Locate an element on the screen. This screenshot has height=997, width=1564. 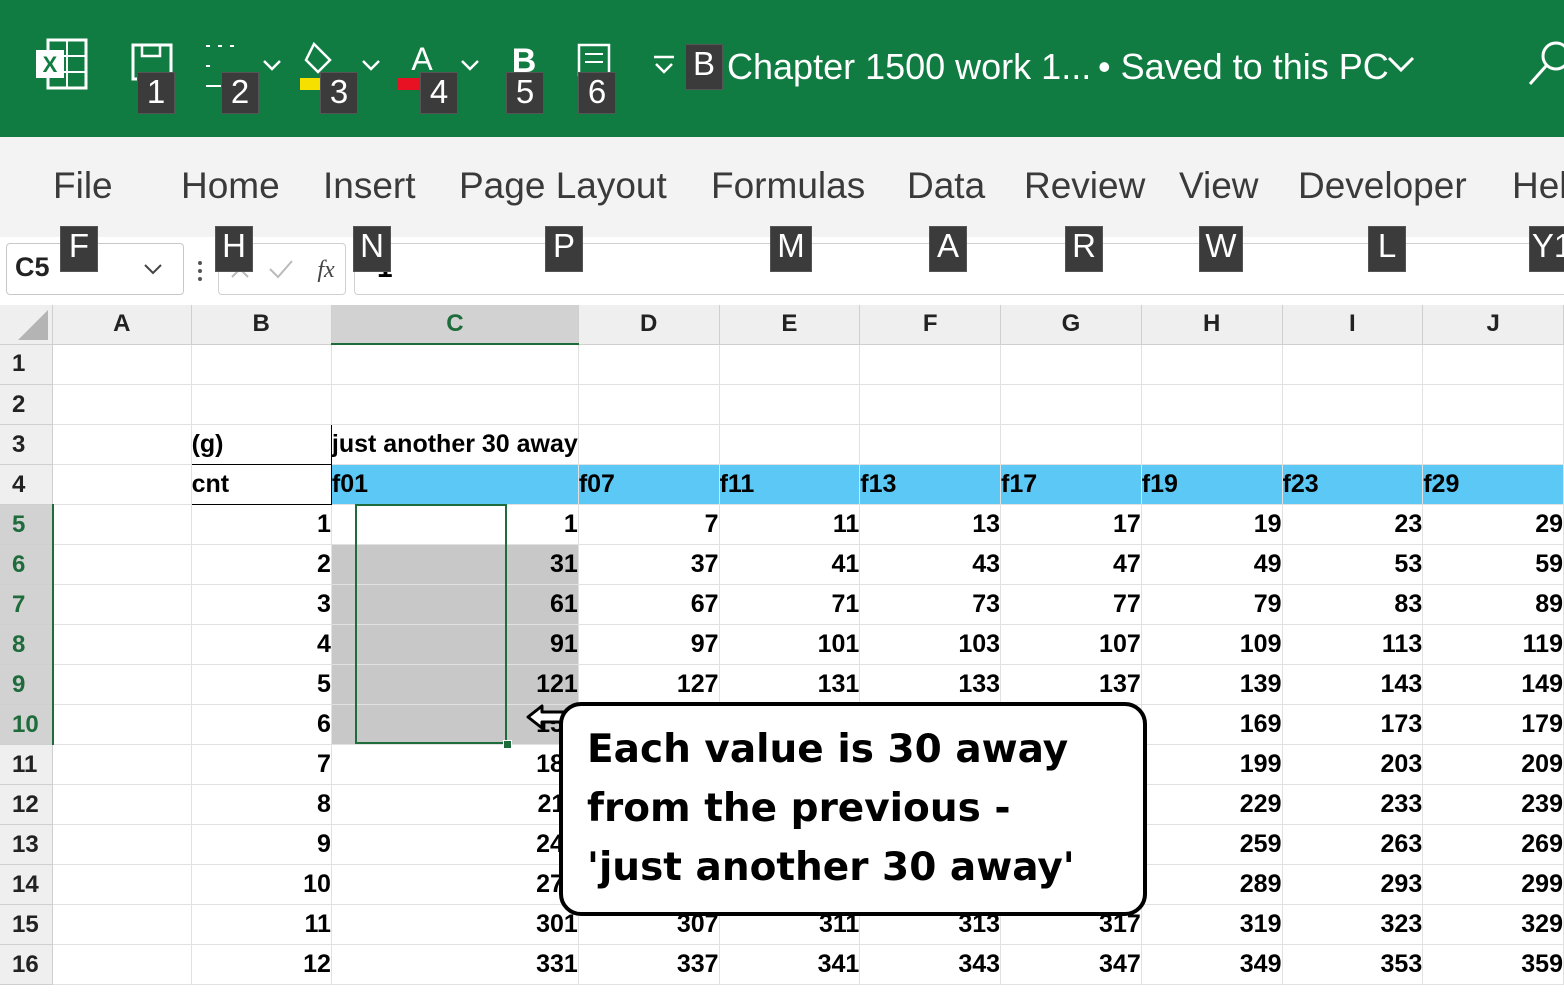
value-cell: 203 is located at coordinates (1353, 764).